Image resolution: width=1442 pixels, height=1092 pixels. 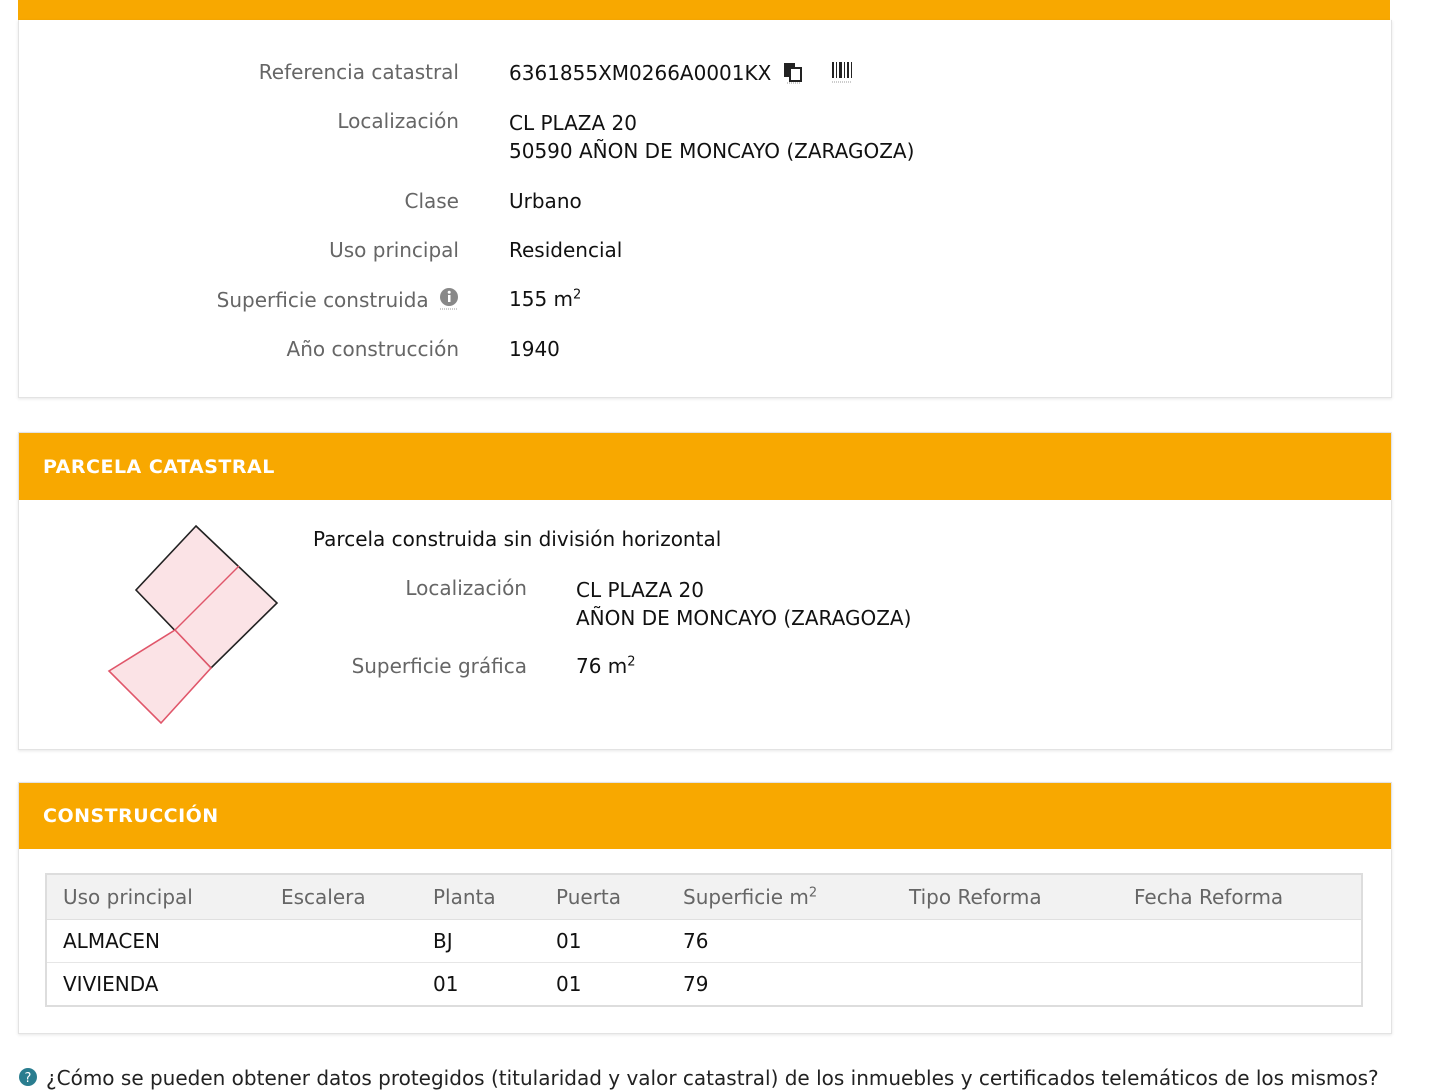 What do you see at coordinates (449, 301) in the screenshot?
I see `info-icon` at bounding box center [449, 301].